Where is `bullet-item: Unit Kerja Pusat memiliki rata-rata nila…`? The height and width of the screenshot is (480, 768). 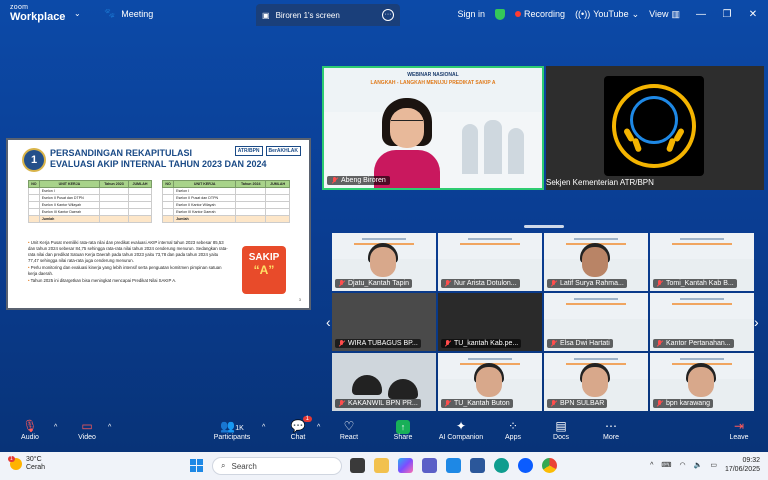
bullet-item: Unit Kerja Pusat memiliki rata-rata nila… is located at coordinates (128, 252).